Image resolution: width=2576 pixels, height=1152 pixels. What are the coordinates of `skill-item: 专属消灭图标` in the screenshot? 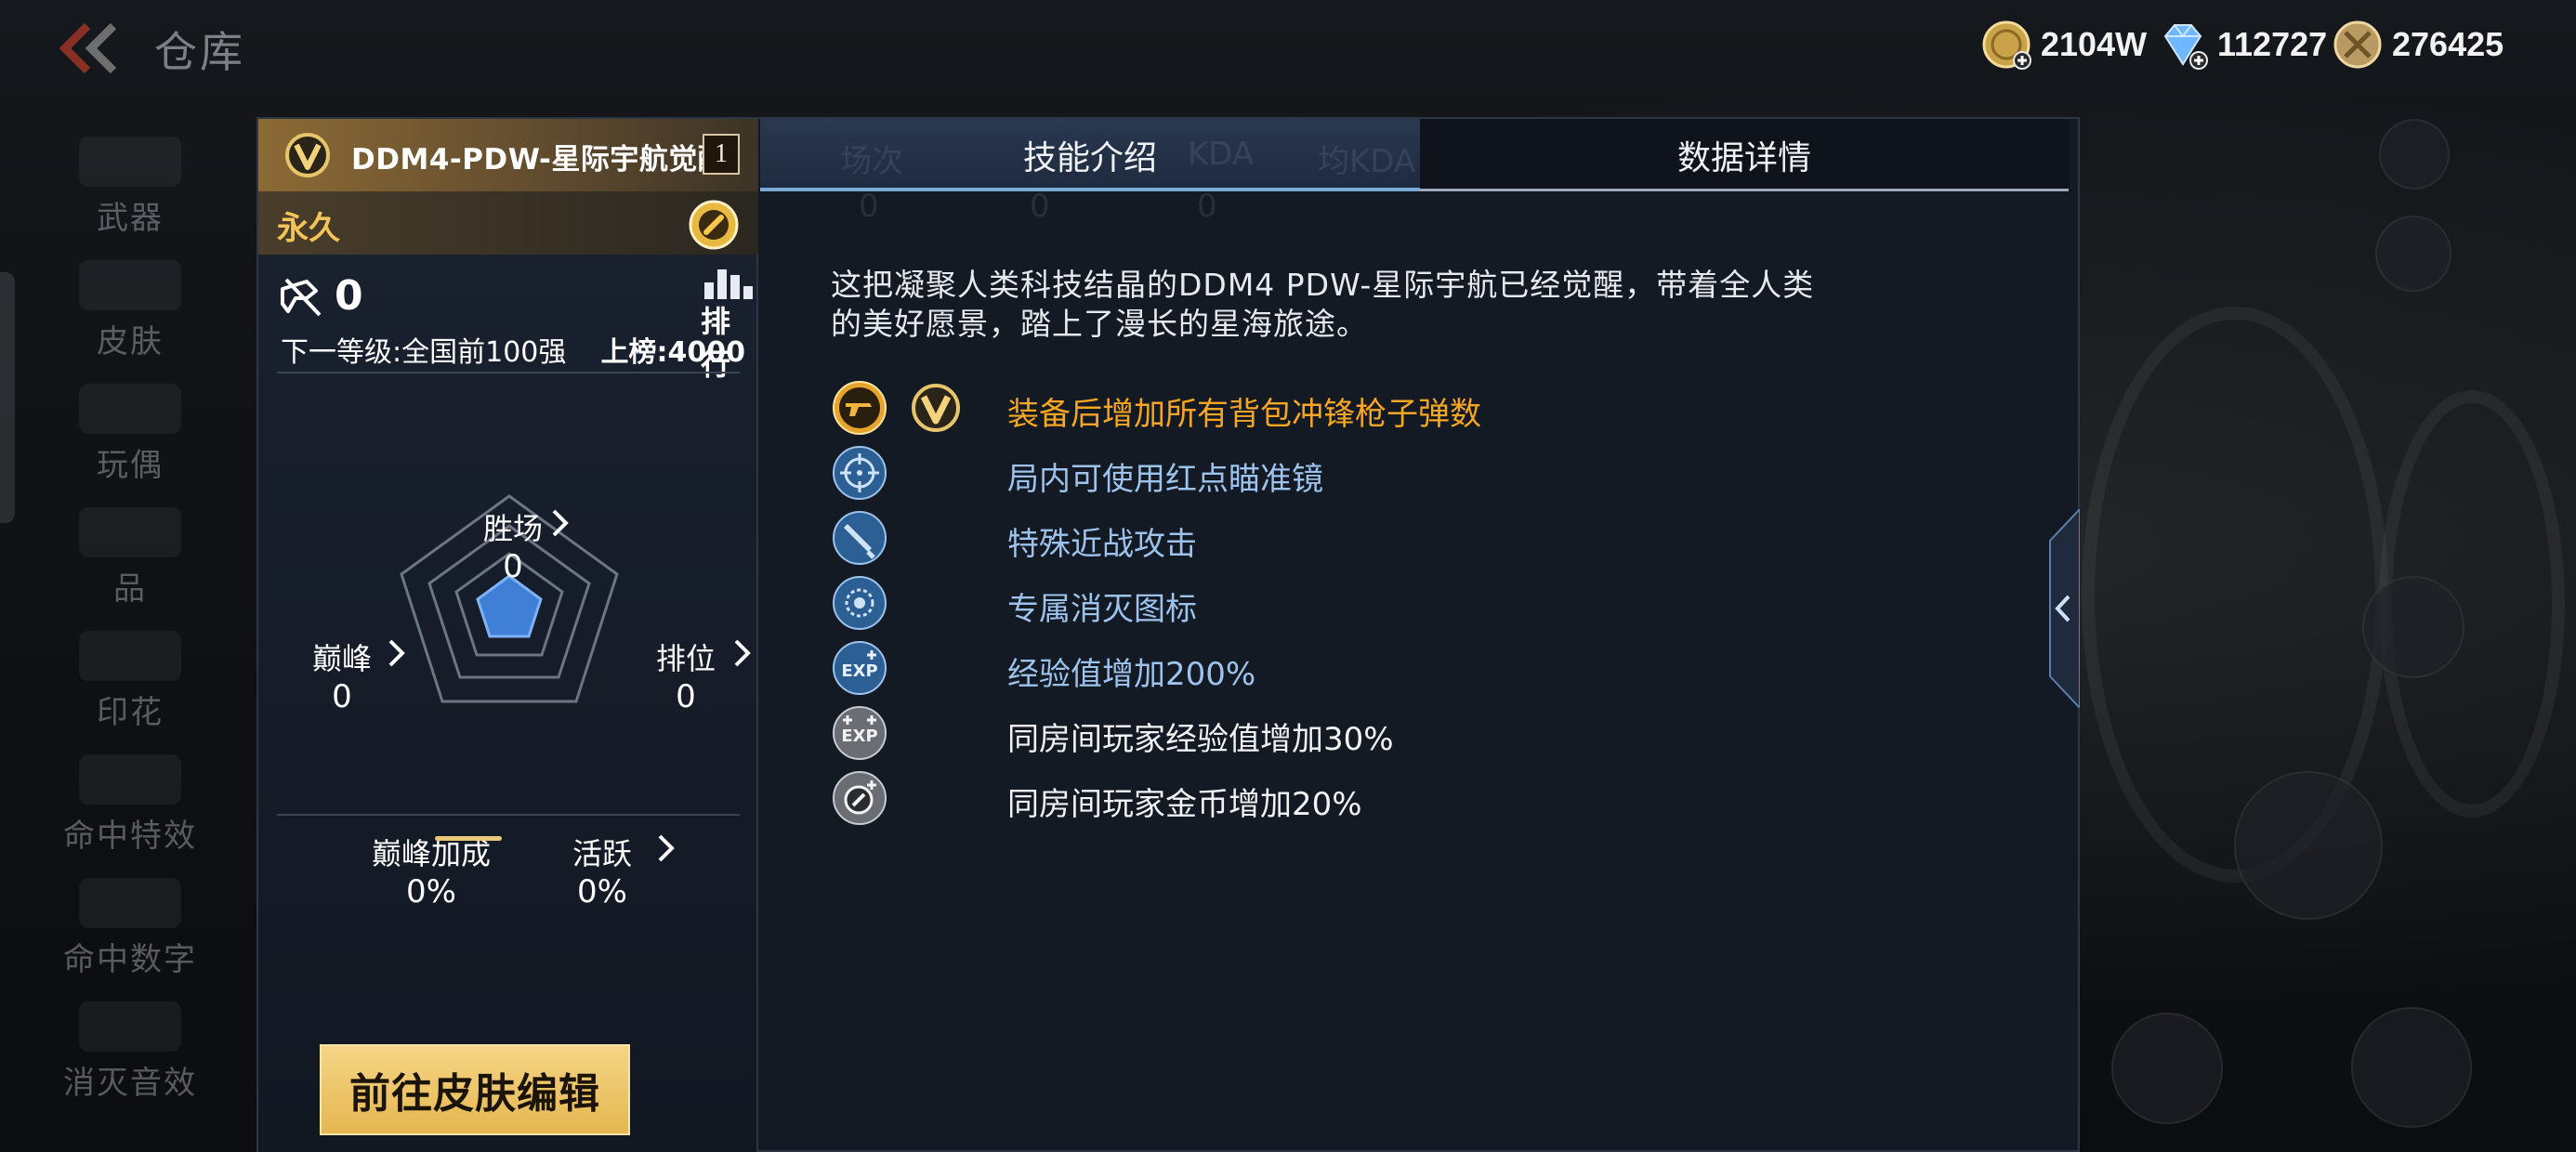 It's located at (1435, 604).